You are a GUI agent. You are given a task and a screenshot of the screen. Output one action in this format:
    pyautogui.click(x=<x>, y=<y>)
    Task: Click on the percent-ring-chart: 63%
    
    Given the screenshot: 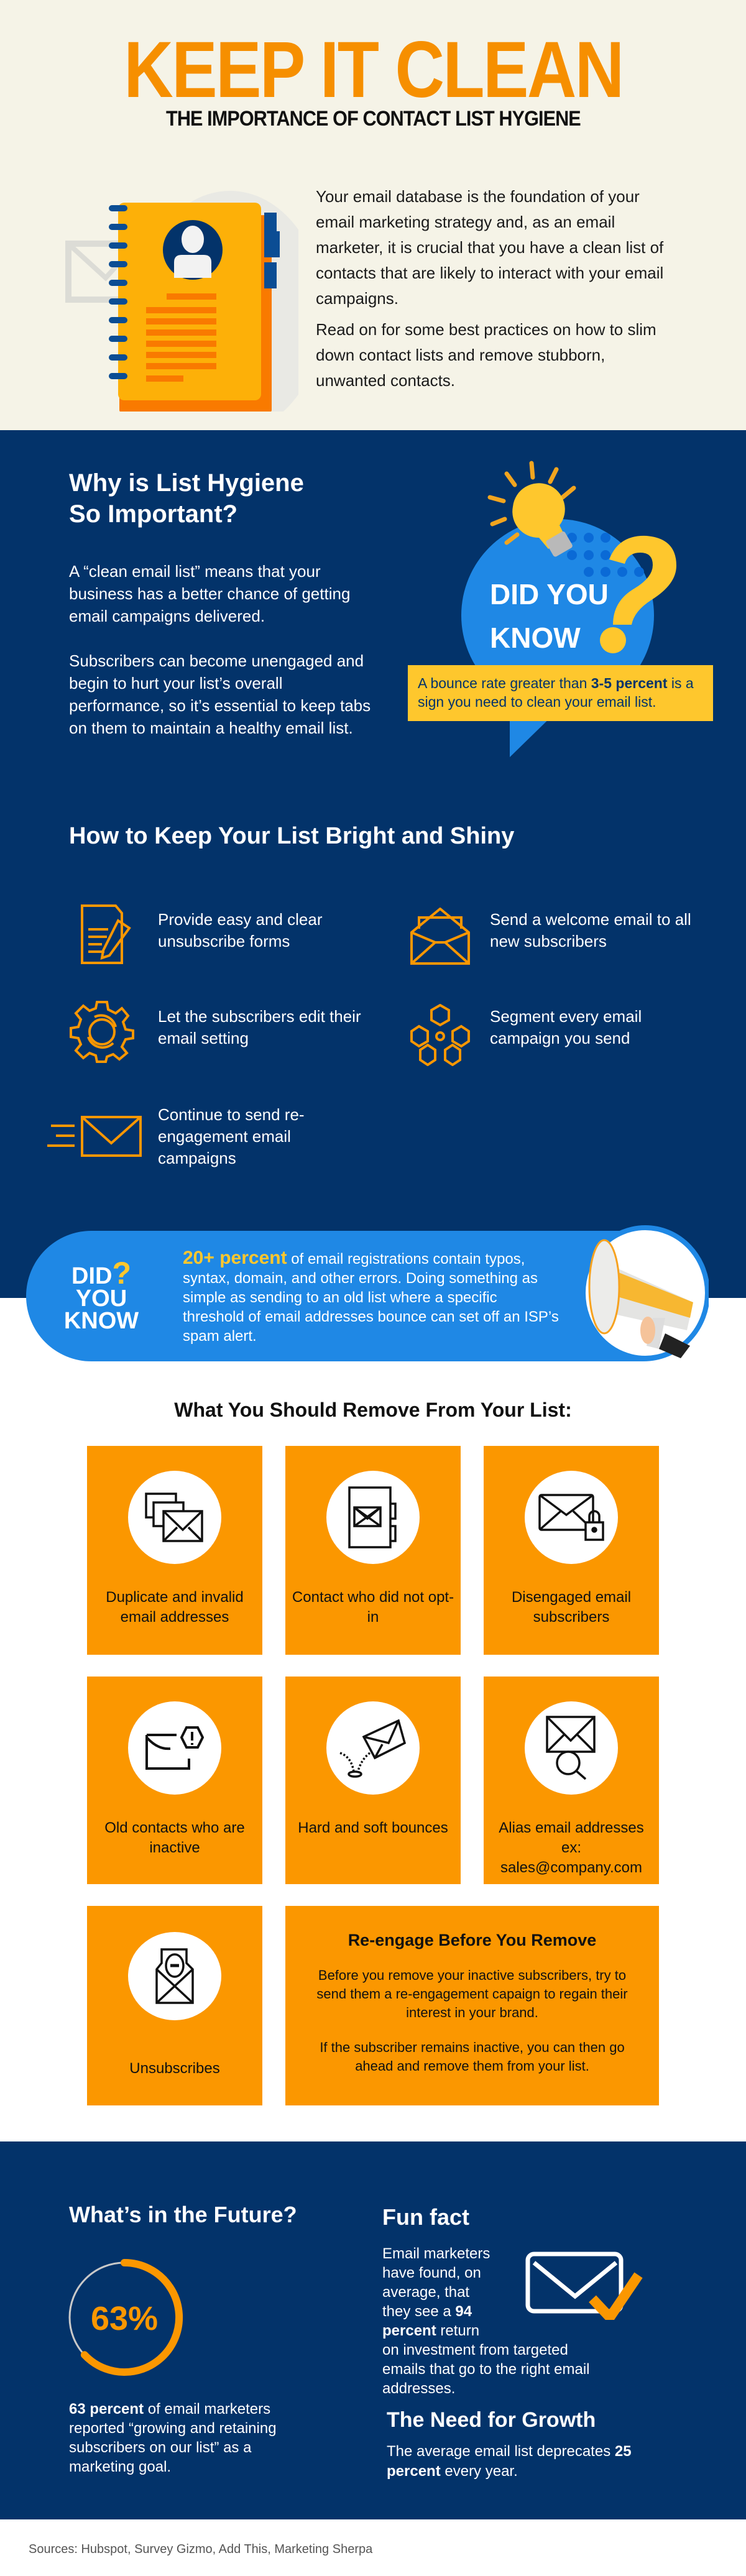 What is the action you would take?
    pyautogui.click(x=124, y=2317)
    